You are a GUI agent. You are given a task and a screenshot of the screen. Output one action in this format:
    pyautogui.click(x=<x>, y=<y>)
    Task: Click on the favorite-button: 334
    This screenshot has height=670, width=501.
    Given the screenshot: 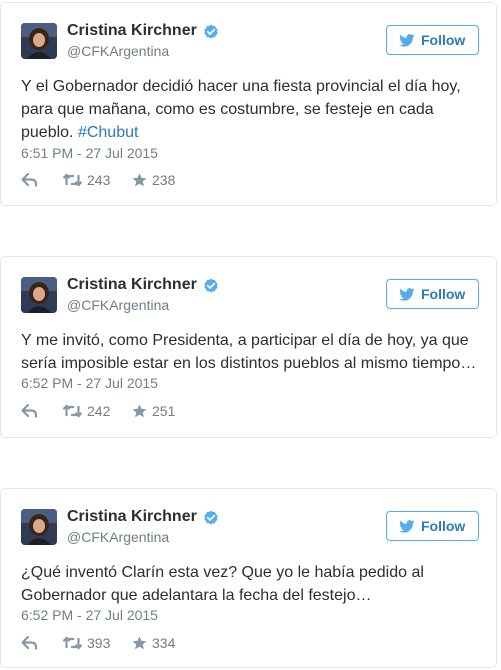 What is the action you would take?
    pyautogui.click(x=153, y=643)
    